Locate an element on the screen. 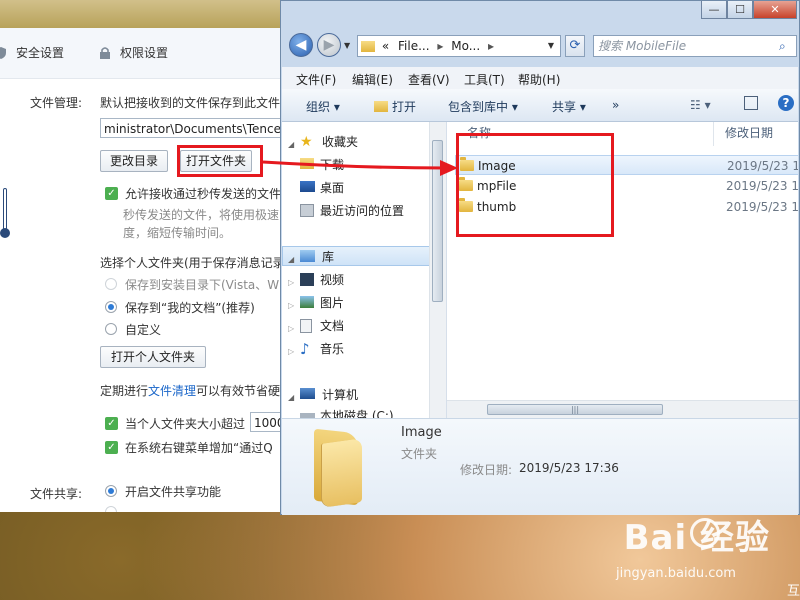 The height and width of the screenshot is (600, 800). search-icon: ⌕ is located at coordinates (782, 46).